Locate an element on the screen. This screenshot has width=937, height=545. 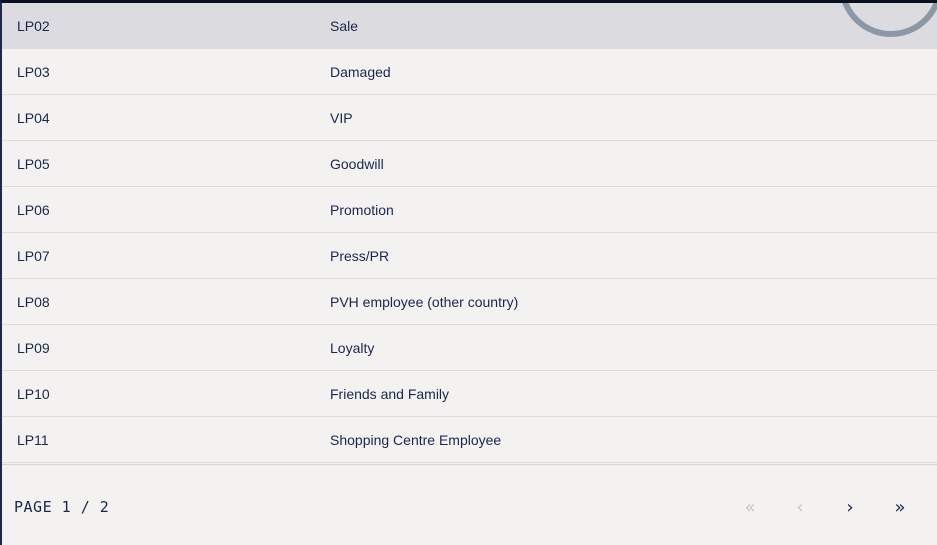
first-page-button: « is located at coordinates (750, 507).